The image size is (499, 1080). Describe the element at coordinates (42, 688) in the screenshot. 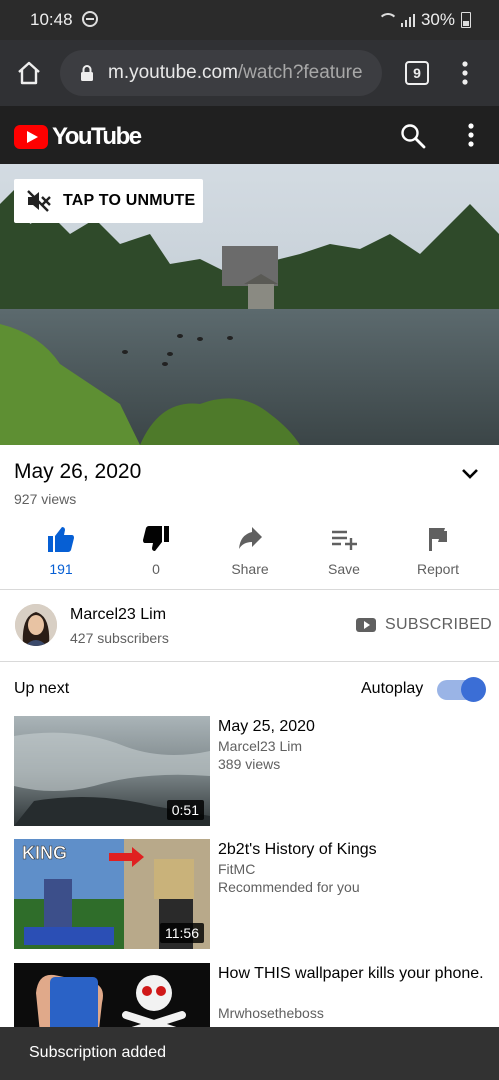

I see `up-next-heading: Up next` at that location.